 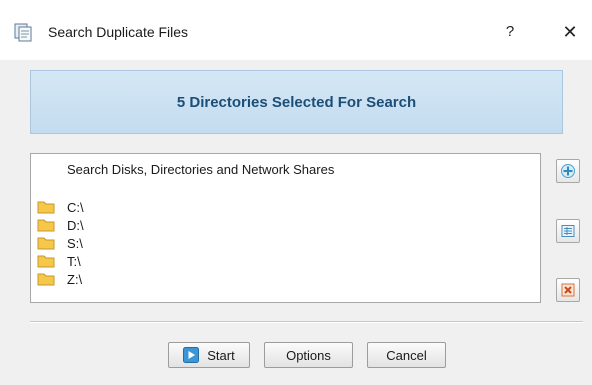 I want to click on cancel-label: Cancel, so click(x=406, y=355).